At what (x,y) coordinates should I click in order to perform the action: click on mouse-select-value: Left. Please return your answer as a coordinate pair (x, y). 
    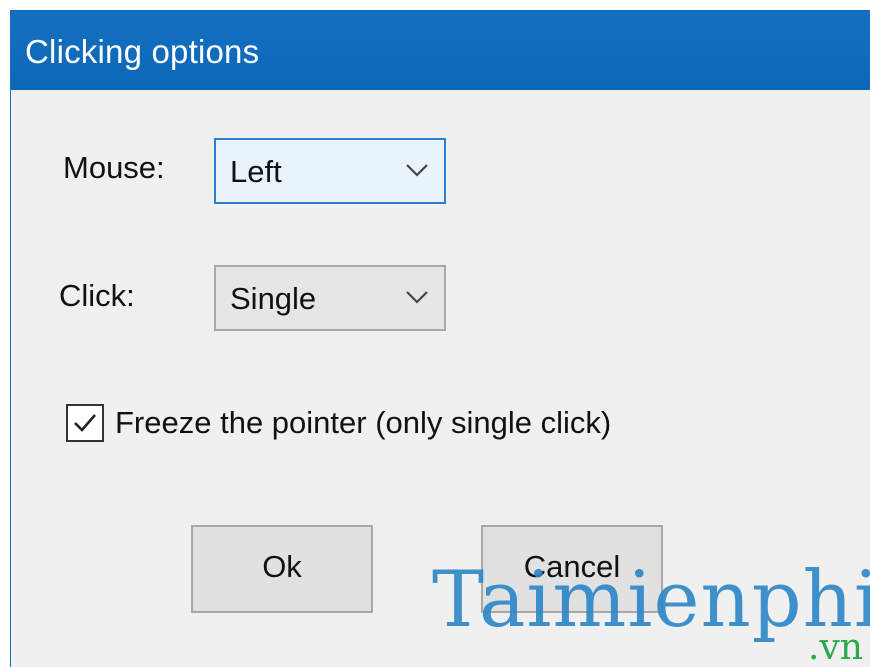
    Looking at the image, I should click on (256, 171).